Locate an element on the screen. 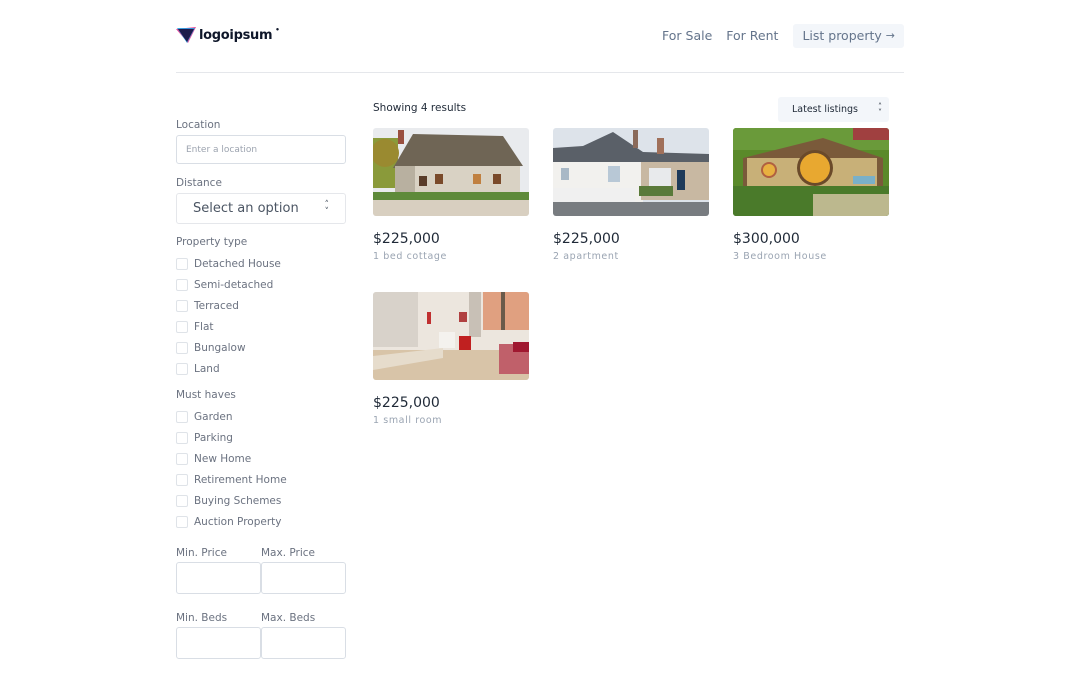 Image resolution: width=1080 pixels, height=675 pixels. terraced-house-photo is located at coordinates (631, 172).